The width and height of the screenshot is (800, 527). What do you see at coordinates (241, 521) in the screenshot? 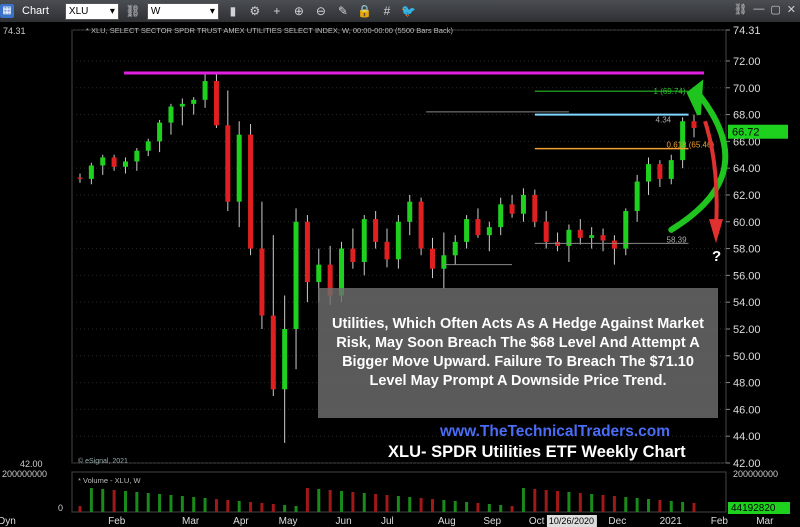
I see `date-tick-label: Apr` at bounding box center [241, 521].